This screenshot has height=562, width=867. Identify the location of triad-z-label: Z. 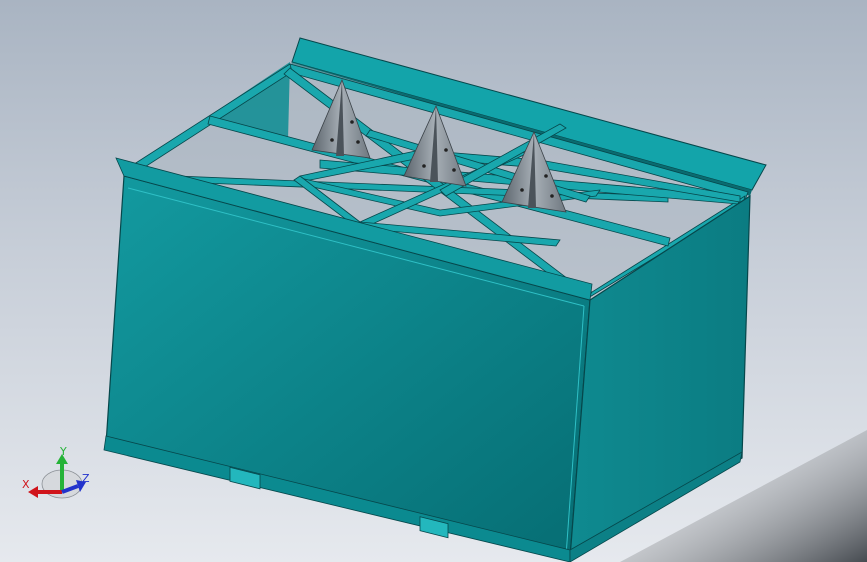
(86, 478).